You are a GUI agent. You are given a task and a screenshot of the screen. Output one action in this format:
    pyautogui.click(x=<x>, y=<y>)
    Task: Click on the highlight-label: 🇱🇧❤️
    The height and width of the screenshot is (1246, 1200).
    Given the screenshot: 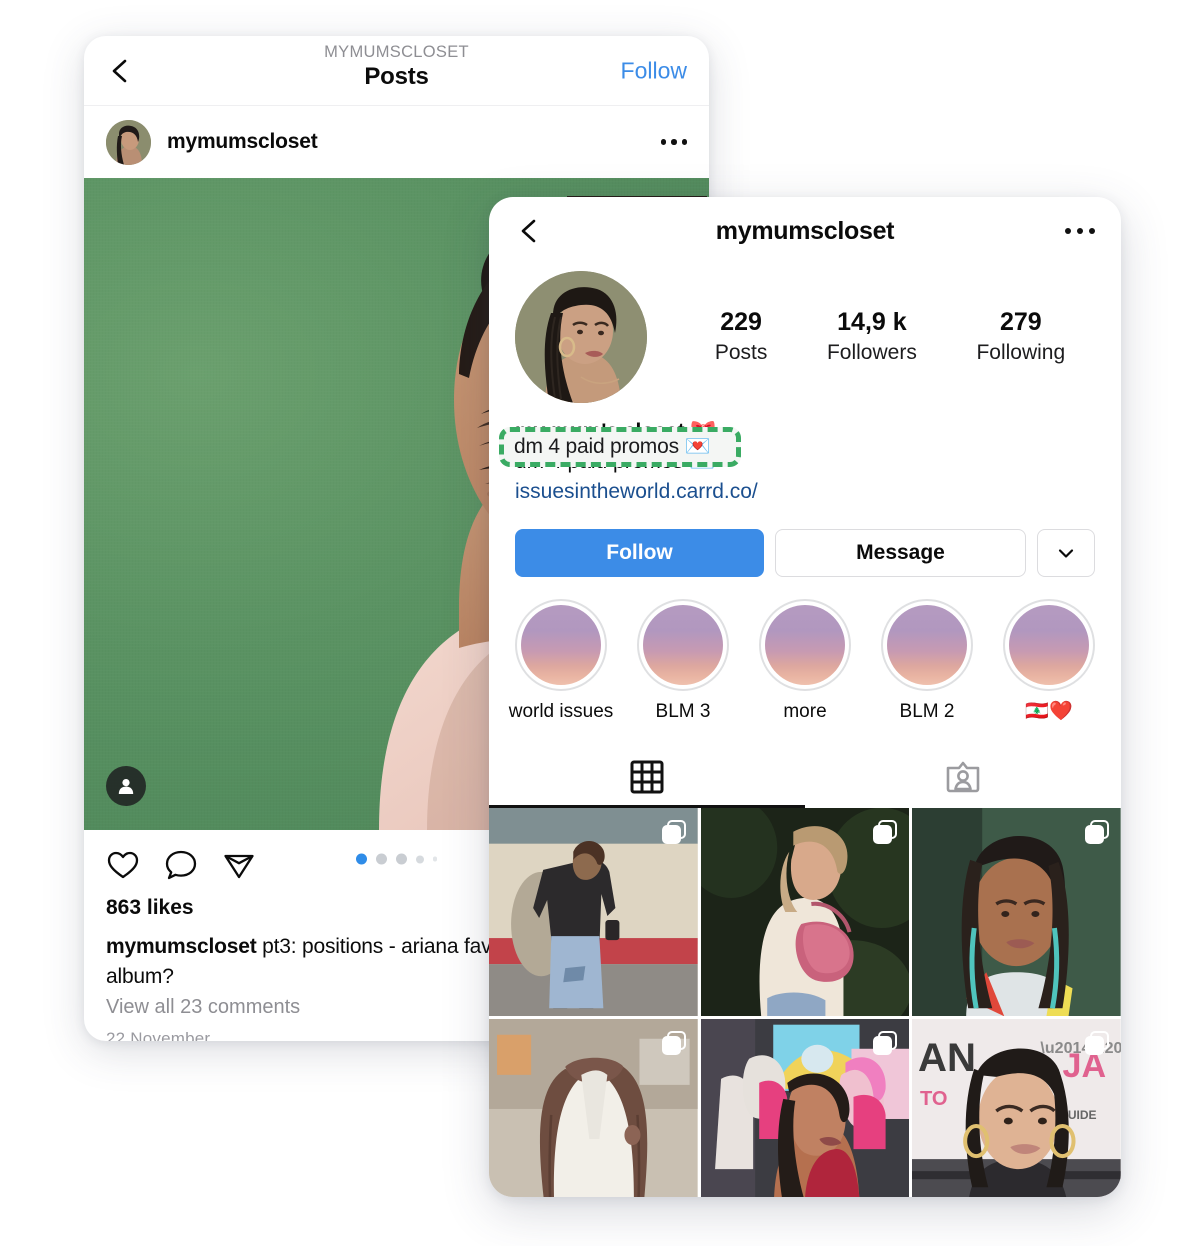 What is the action you would take?
    pyautogui.click(x=1049, y=711)
    